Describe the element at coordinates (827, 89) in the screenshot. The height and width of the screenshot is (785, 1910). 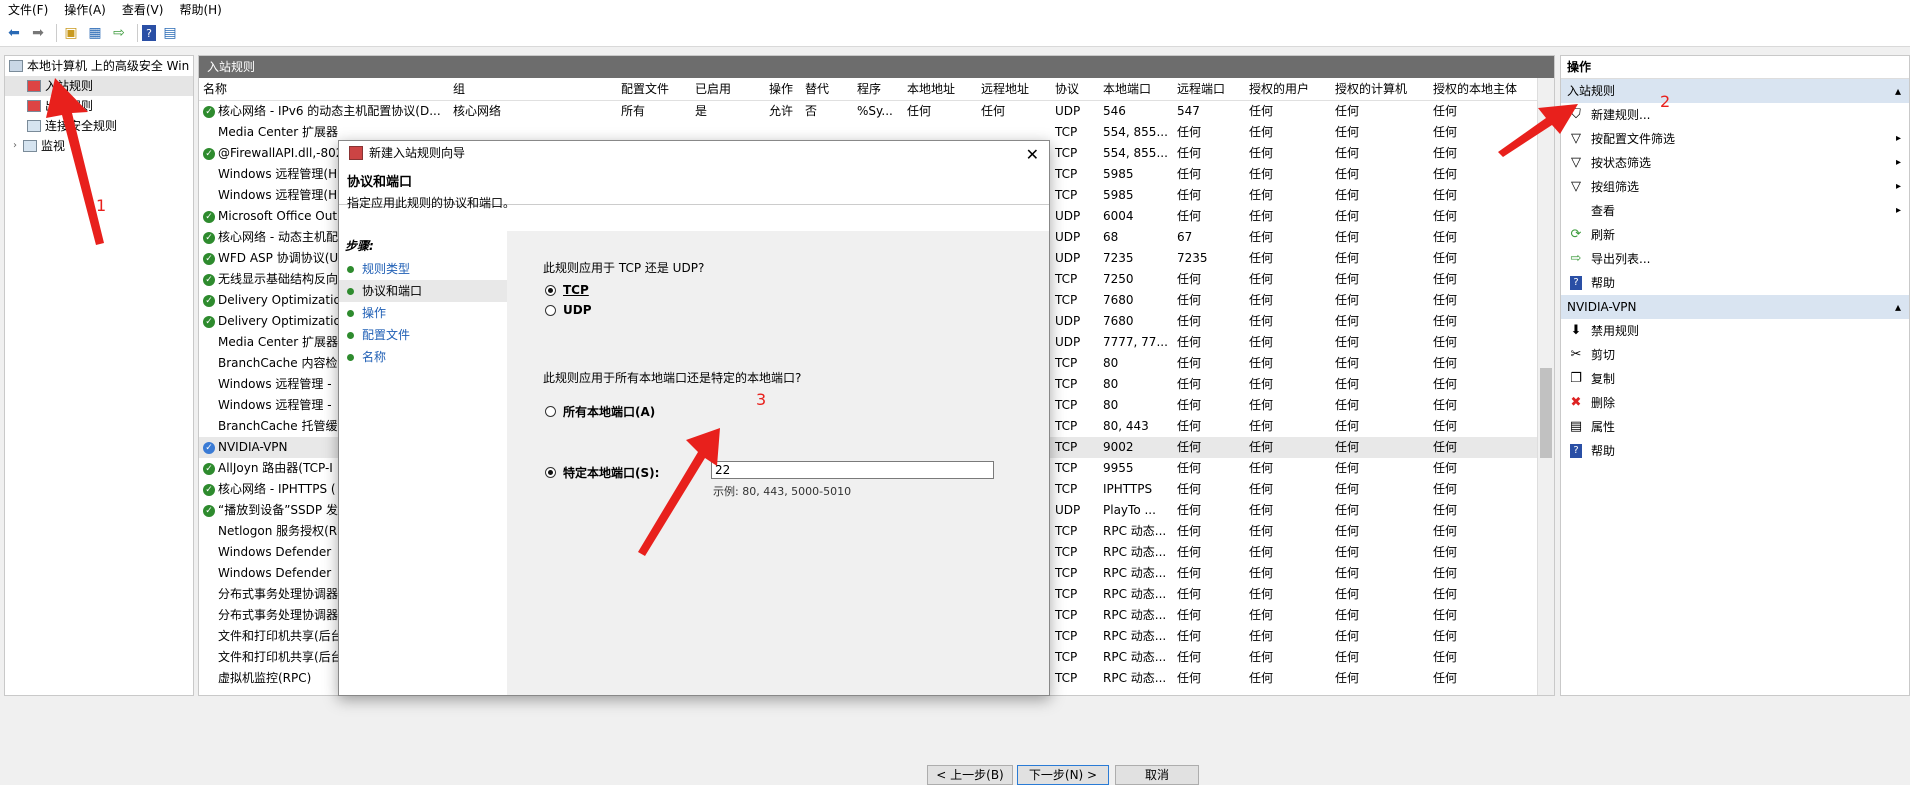
I see `column-header: 替代` at that location.